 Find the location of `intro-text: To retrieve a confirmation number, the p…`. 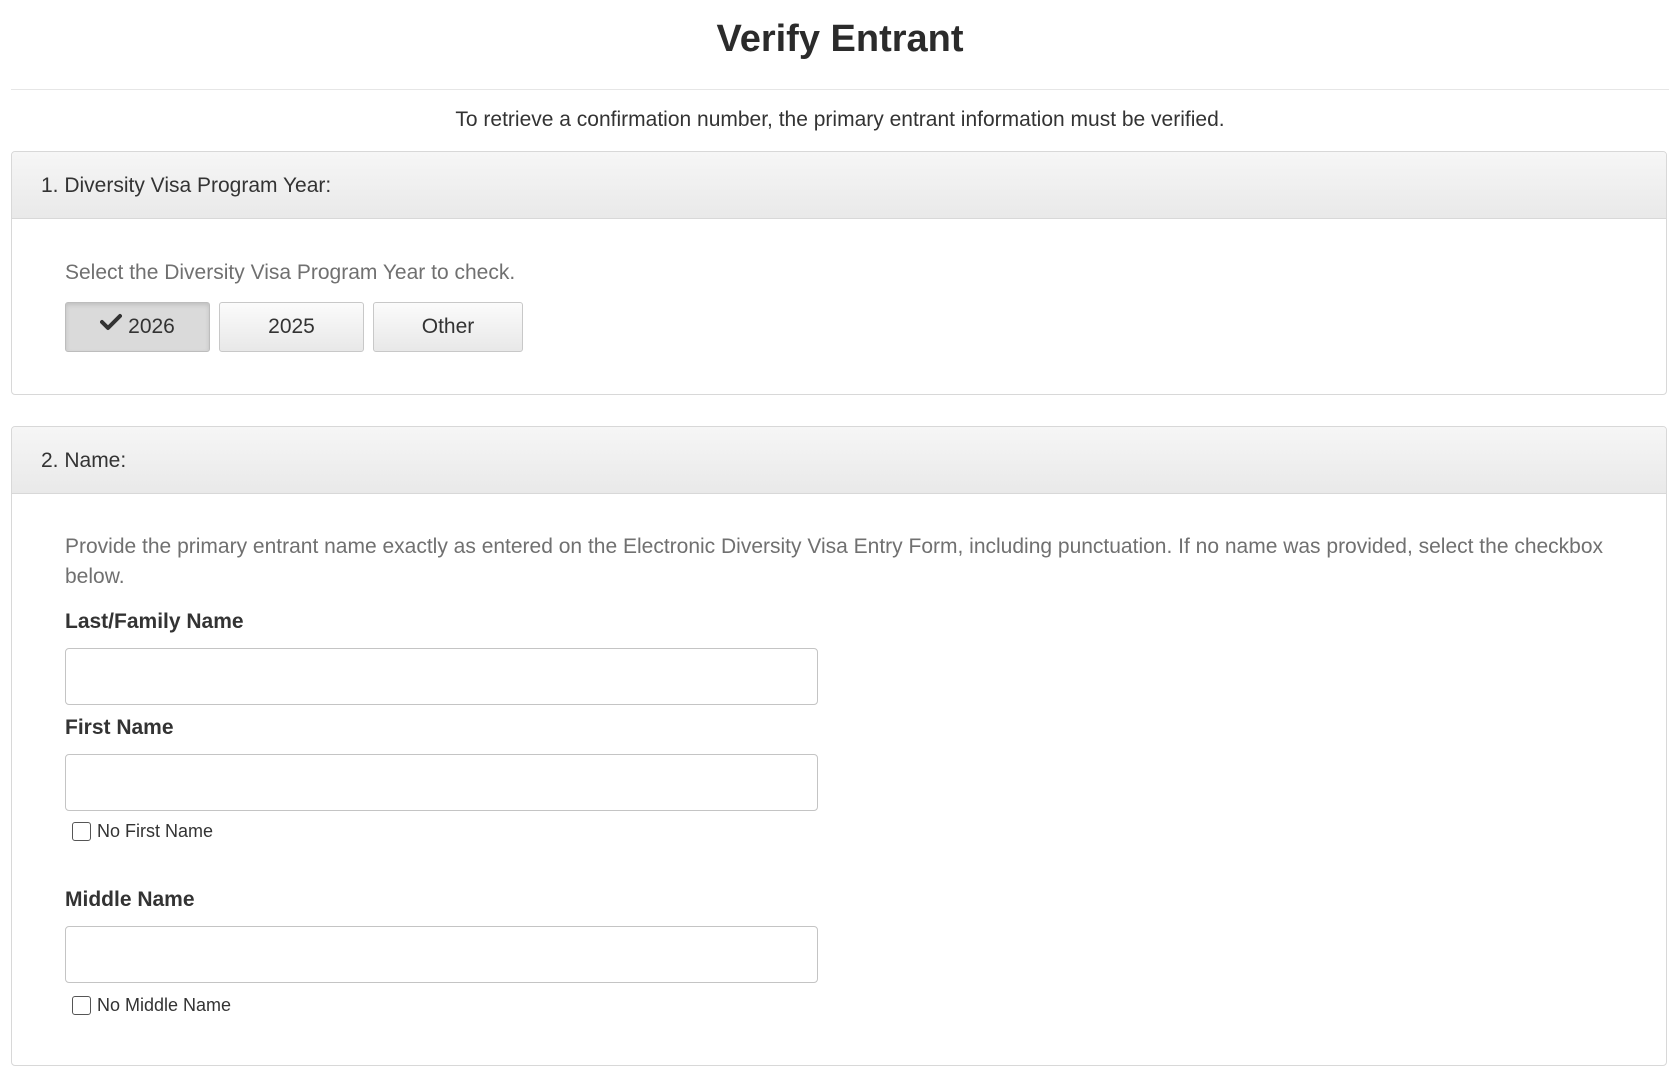

intro-text: To retrieve a confirmation number, the p… is located at coordinates (840, 119).